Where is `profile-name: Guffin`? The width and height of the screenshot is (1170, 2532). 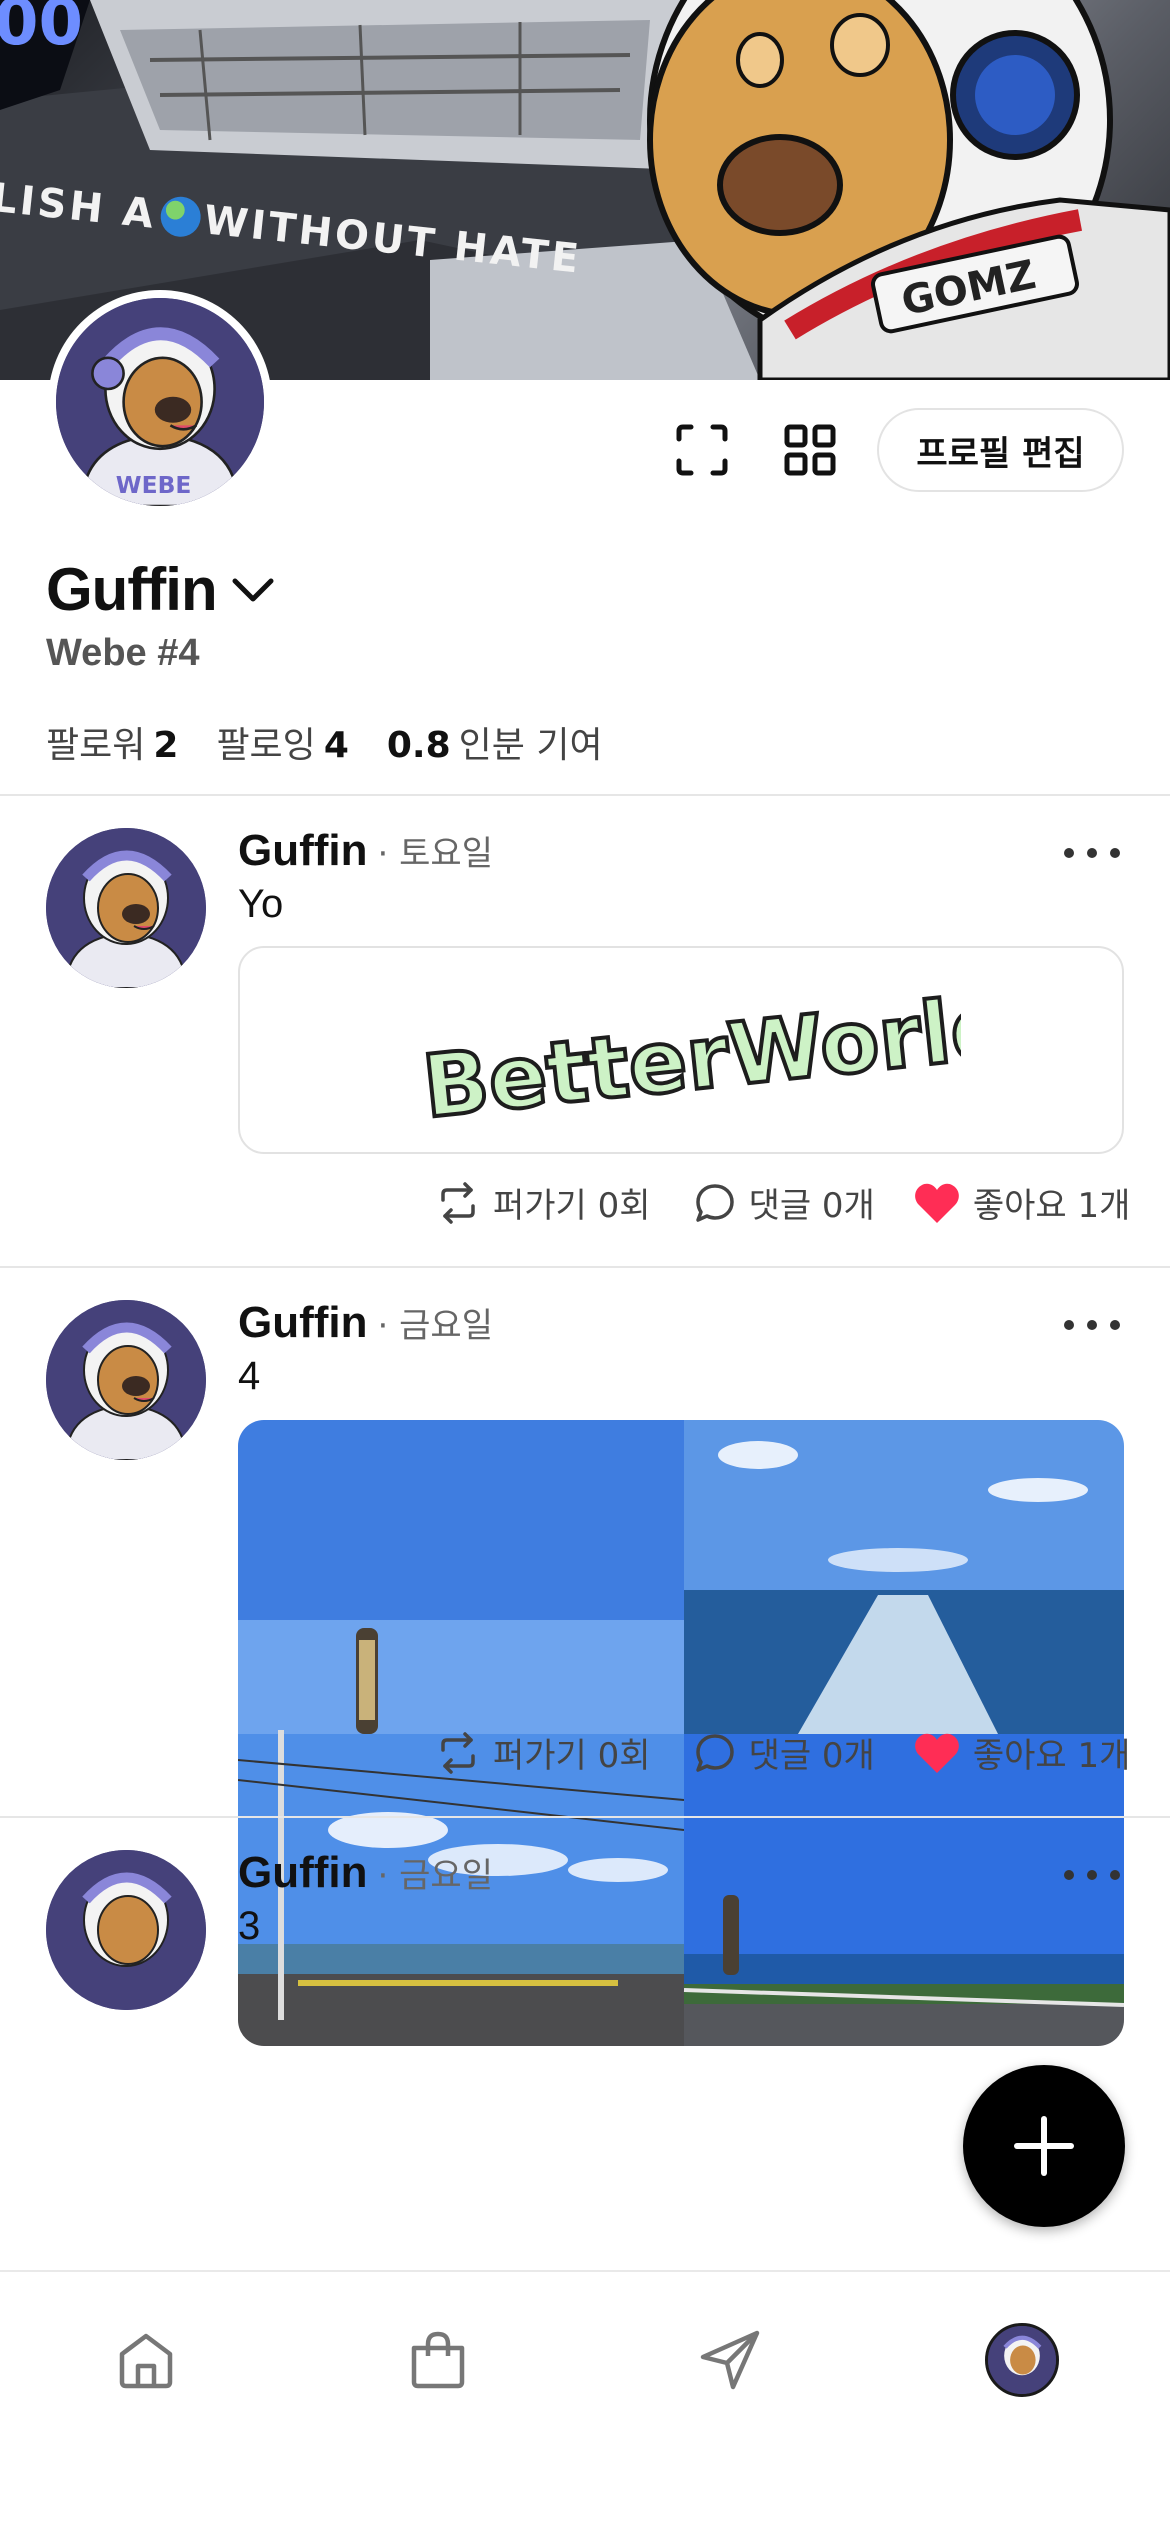 profile-name: Guffin is located at coordinates (132, 589).